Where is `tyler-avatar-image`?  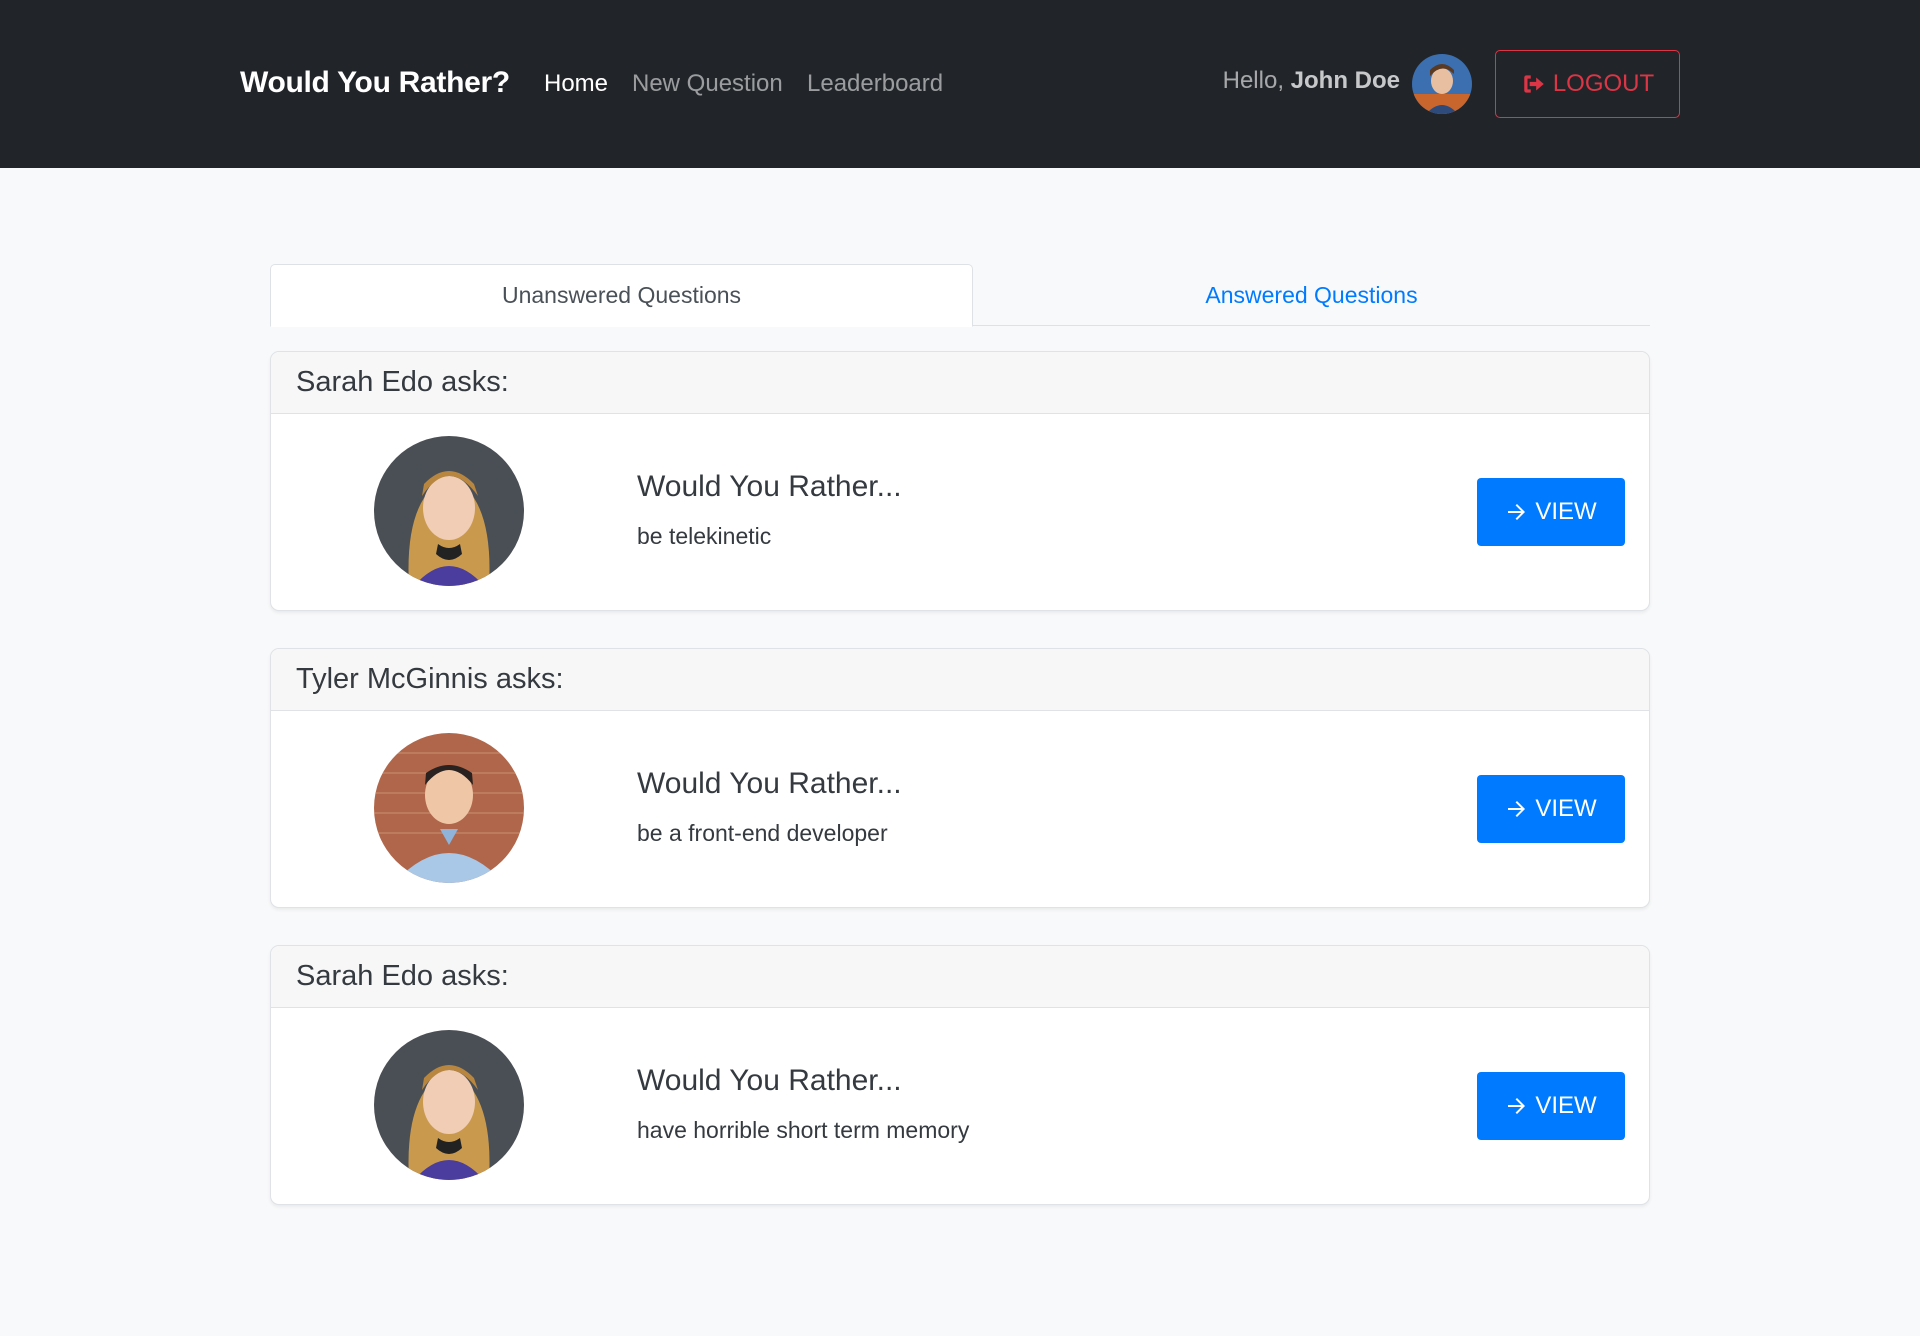 tyler-avatar-image is located at coordinates (449, 808).